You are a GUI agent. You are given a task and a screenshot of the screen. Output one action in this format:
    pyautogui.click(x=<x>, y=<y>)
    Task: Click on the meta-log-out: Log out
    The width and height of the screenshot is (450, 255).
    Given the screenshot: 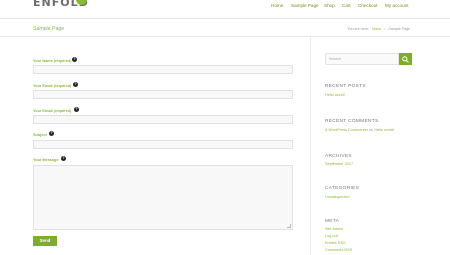 What is the action you would take?
    pyautogui.click(x=331, y=236)
    